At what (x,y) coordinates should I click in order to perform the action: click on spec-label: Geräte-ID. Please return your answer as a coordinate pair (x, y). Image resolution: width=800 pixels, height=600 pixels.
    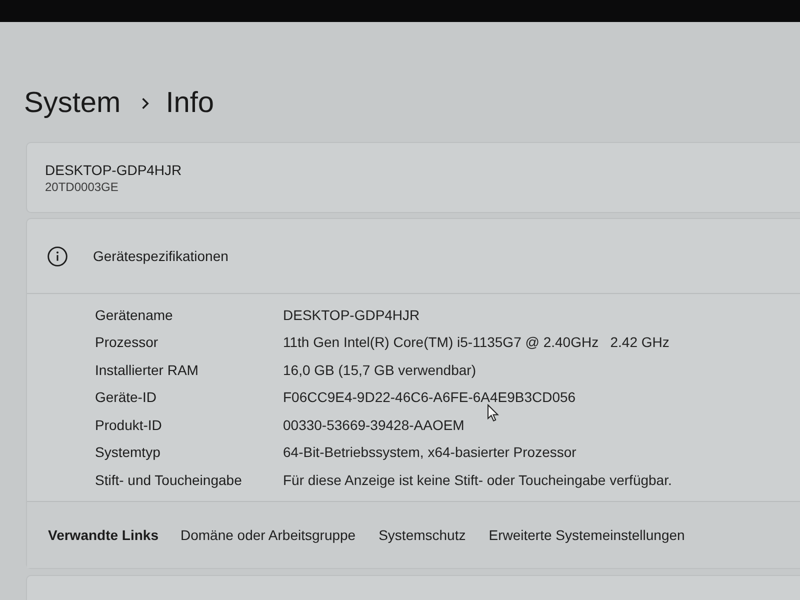
    Looking at the image, I should click on (126, 397).